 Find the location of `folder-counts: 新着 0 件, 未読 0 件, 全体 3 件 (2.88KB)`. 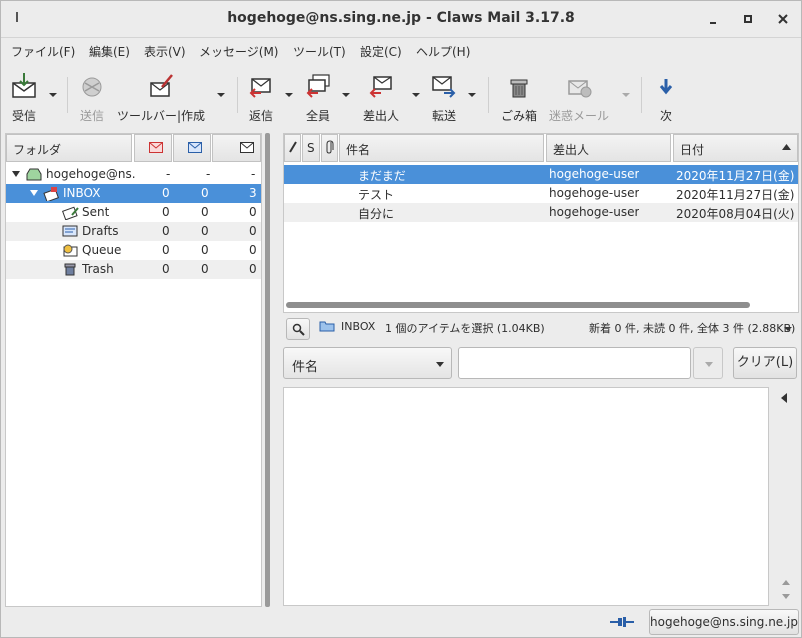

folder-counts: 新着 0 件, 未読 0 件, 全体 3 件 (2.88KB) is located at coordinates (692, 328).